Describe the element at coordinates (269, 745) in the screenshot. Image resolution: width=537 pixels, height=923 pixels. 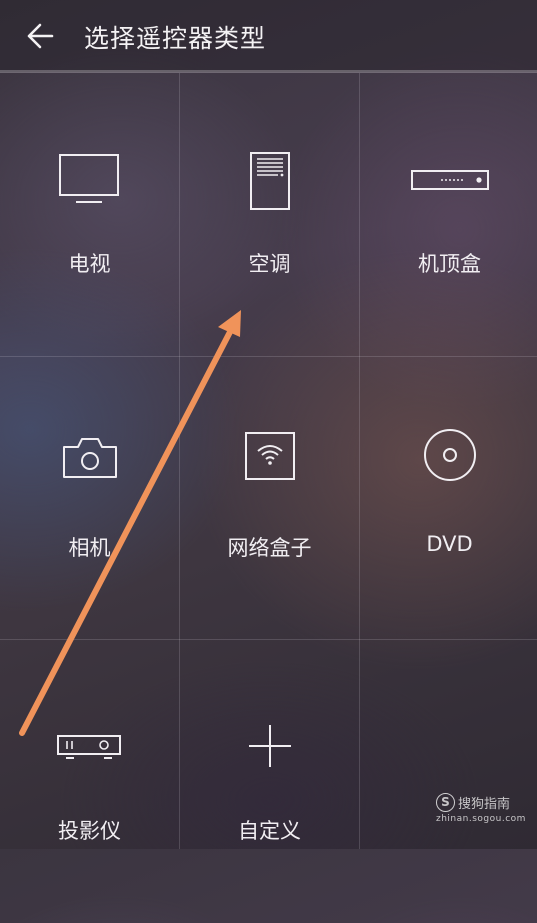
I see `plus-icon` at that location.